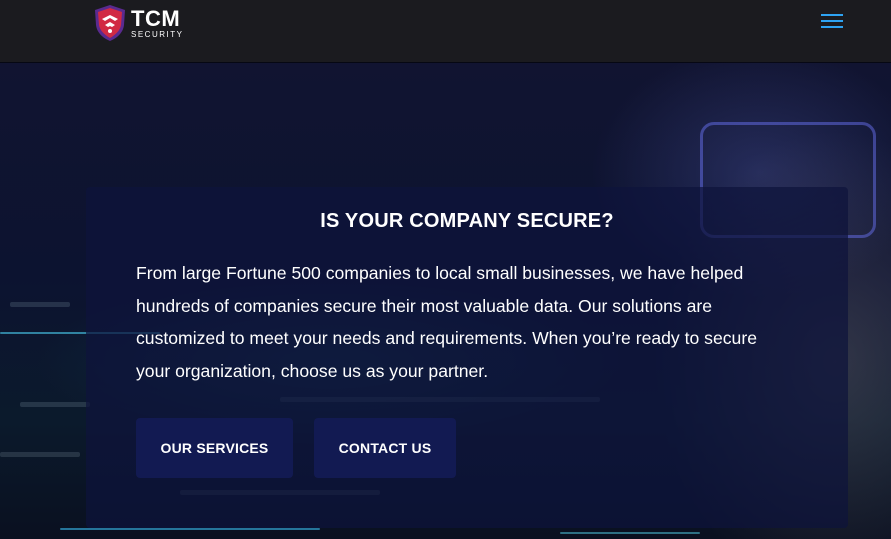 This screenshot has height=539, width=891. Describe the element at coordinates (467, 221) in the screenshot. I see `hero-title: IS YOUR COMPANY SECURE?` at that location.